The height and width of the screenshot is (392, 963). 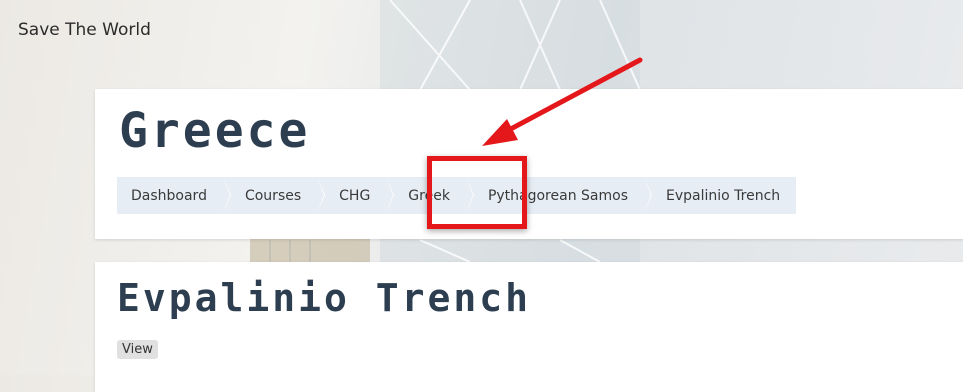 I want to click on site-name: Save The World, so click(x=84, y=30).